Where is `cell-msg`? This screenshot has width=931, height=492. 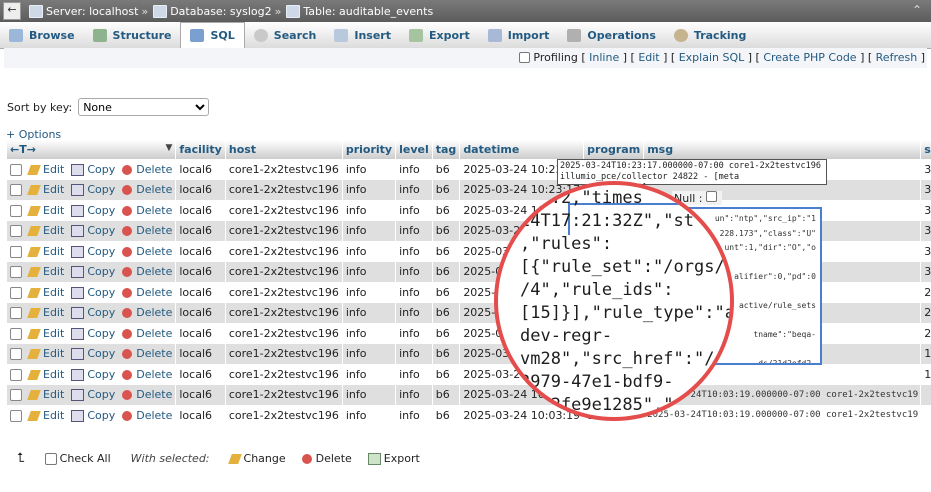 cell-msg is located at coordinates (782, 169).